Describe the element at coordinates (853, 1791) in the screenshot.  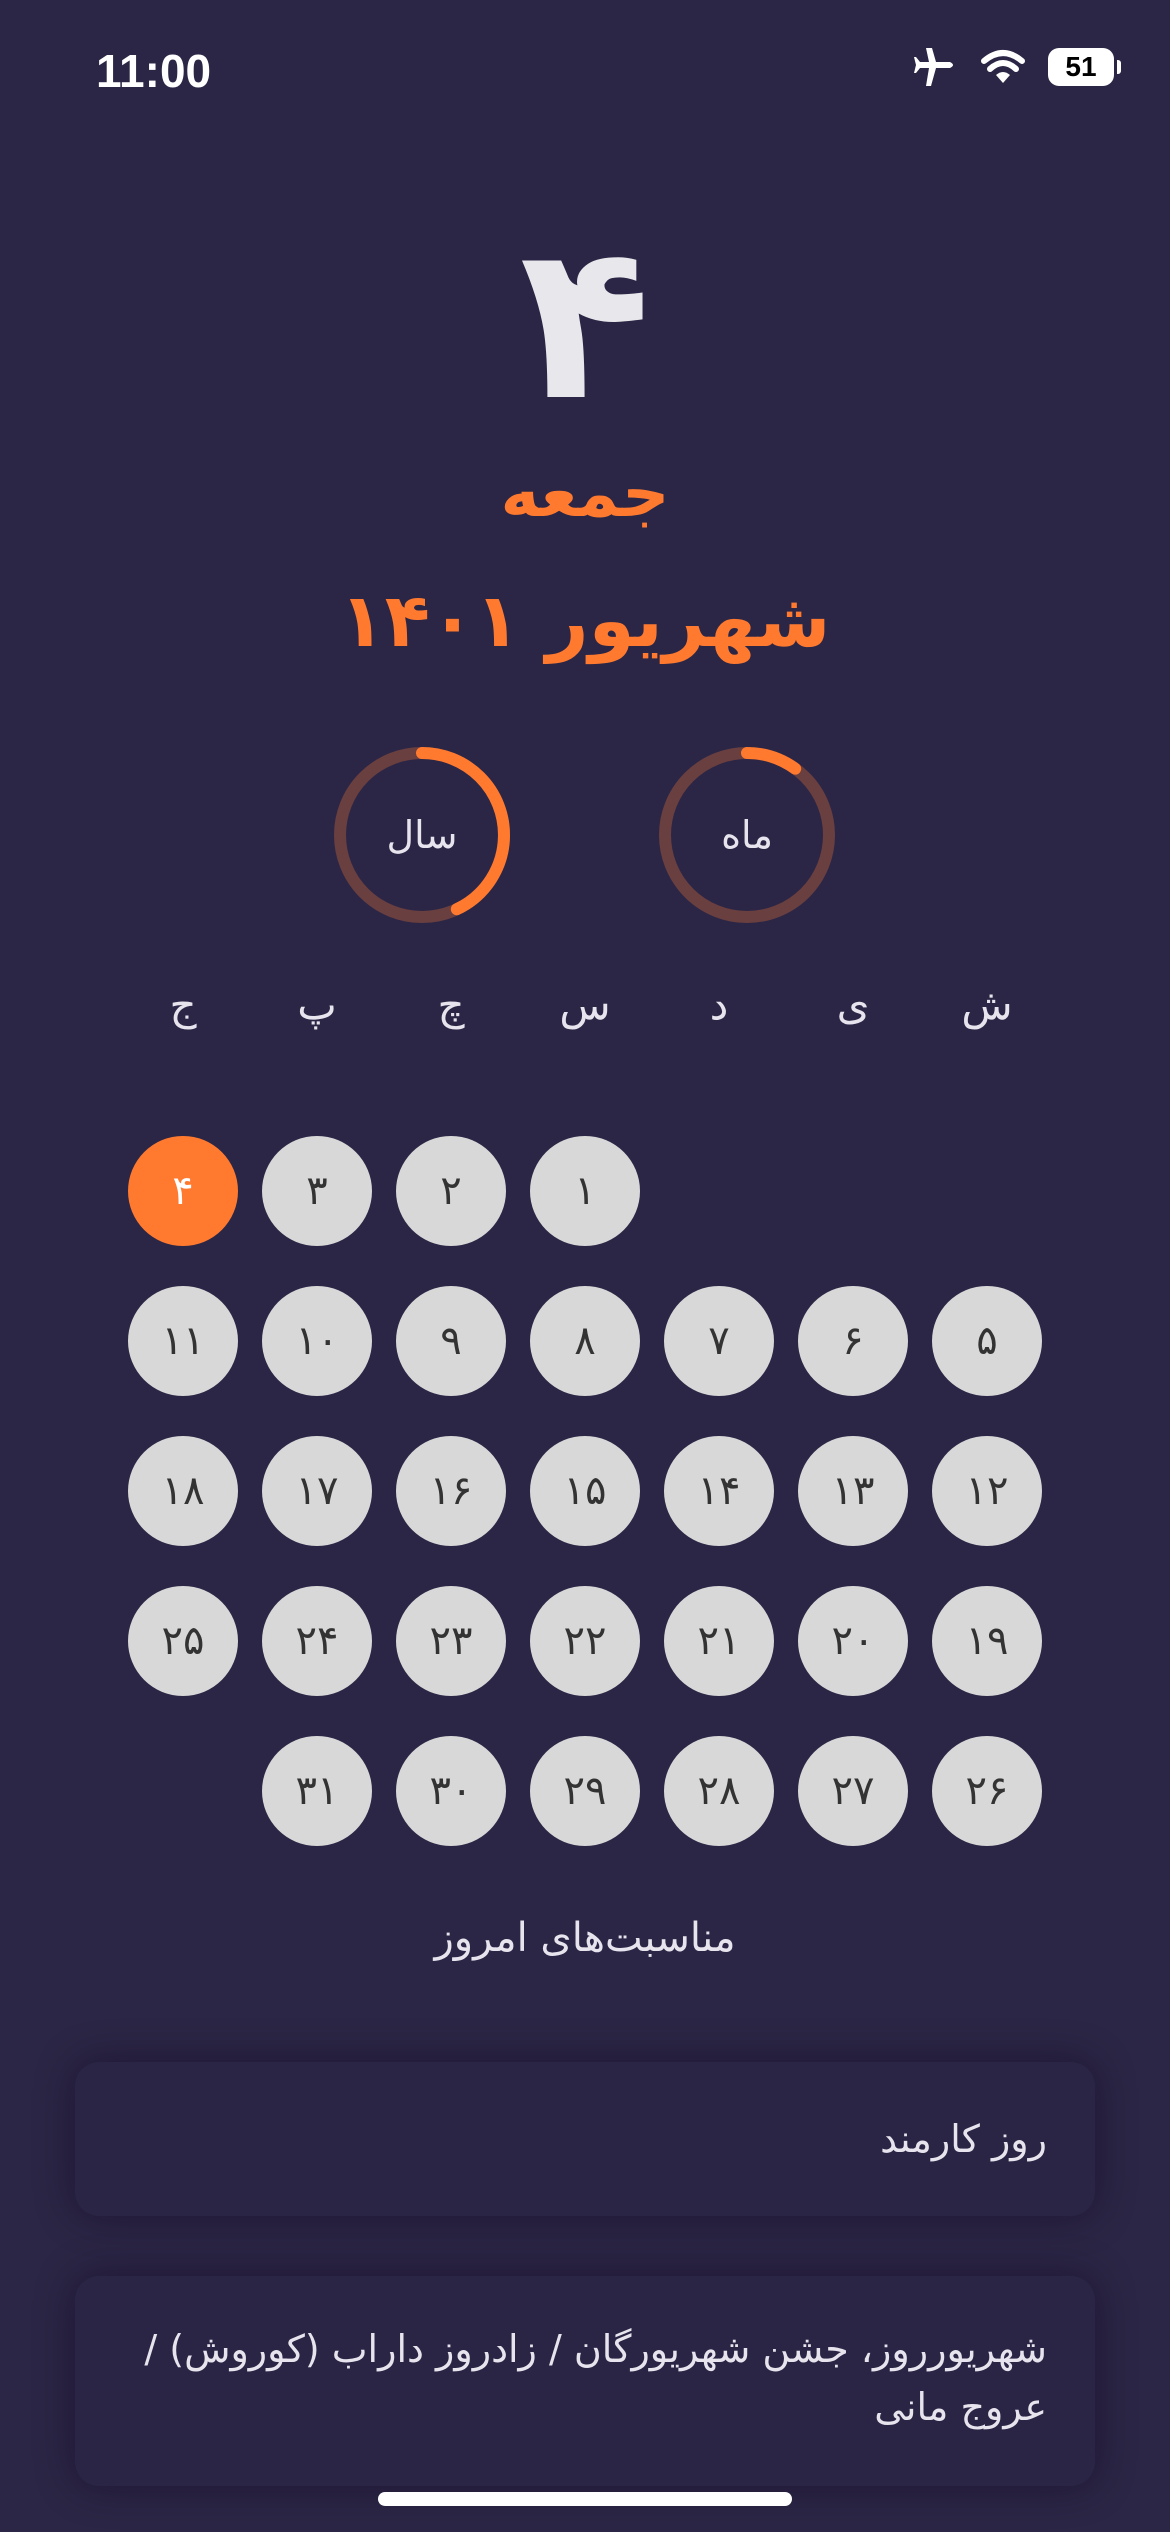
I see `calendar-day: ۲۷` at that location.